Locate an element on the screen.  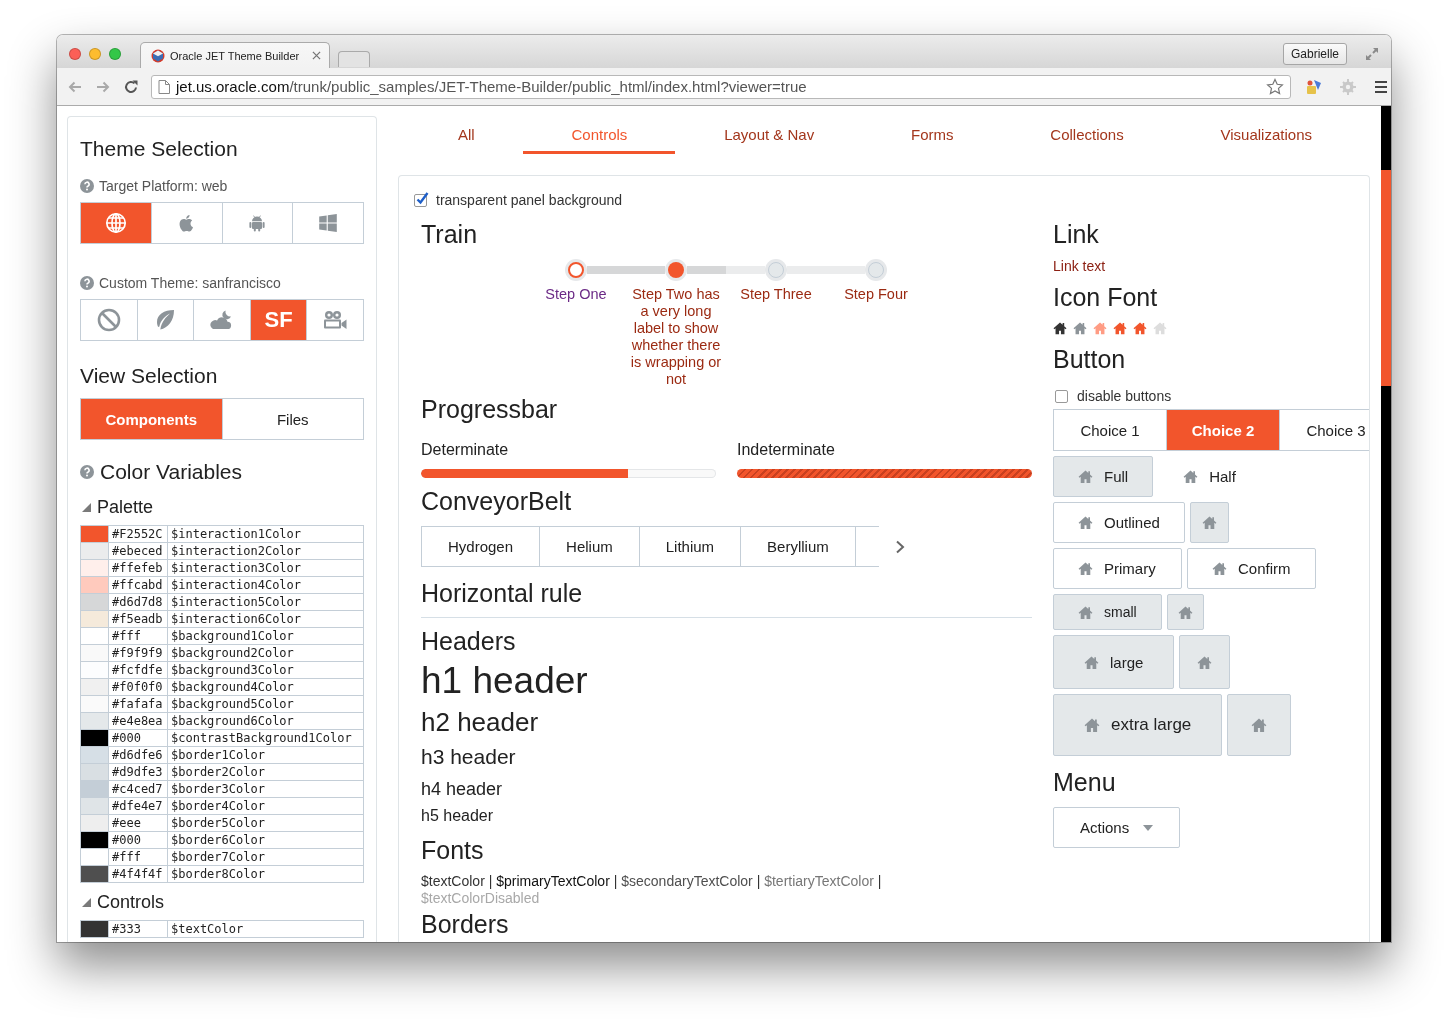
section-title: Icon Font is located at coordinates (1106, 297).